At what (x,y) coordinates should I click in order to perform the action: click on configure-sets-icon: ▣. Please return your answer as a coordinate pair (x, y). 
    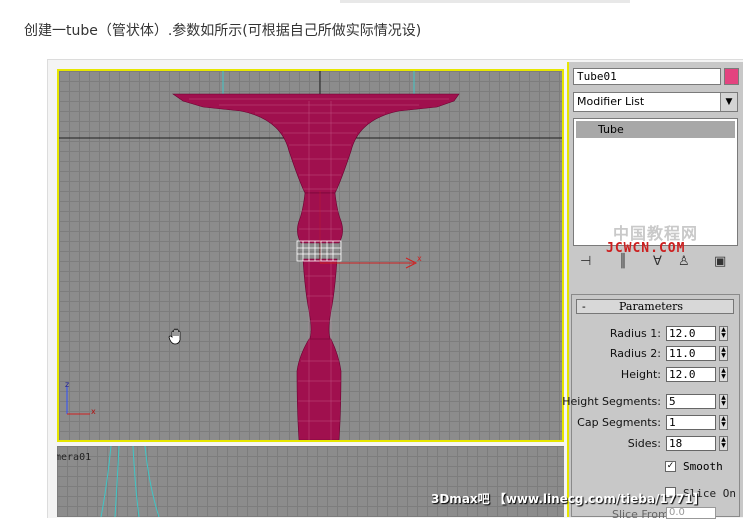
    Looking at the image, I should click on (720, 261).